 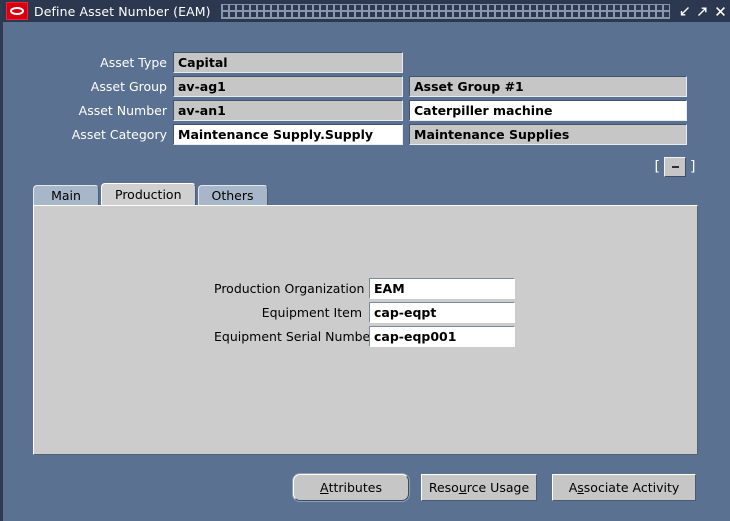 What do you see at coordinates (122, 110) in the screenshot?
I see `label-asset-number: Asset Number` at bounding box center [122, 110].